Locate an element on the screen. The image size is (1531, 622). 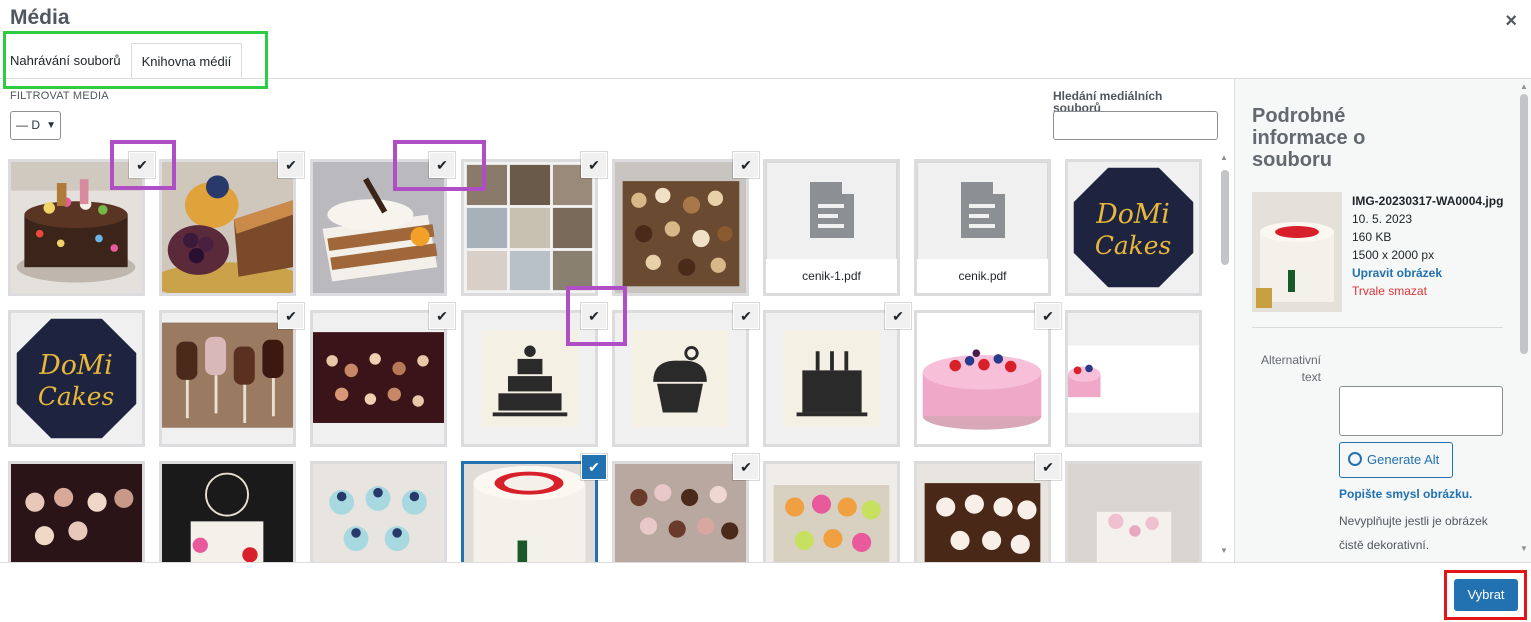
select-button: Vybrat is located at coordinates (1486, 595).